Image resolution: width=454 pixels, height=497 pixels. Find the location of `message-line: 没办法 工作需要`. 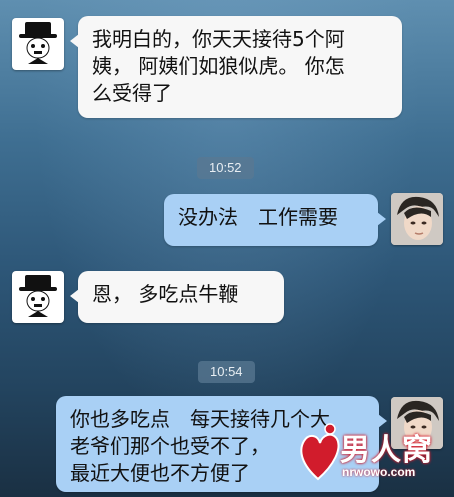

message-line: 没办法 工作需要 is located at coordinates (258, 217).